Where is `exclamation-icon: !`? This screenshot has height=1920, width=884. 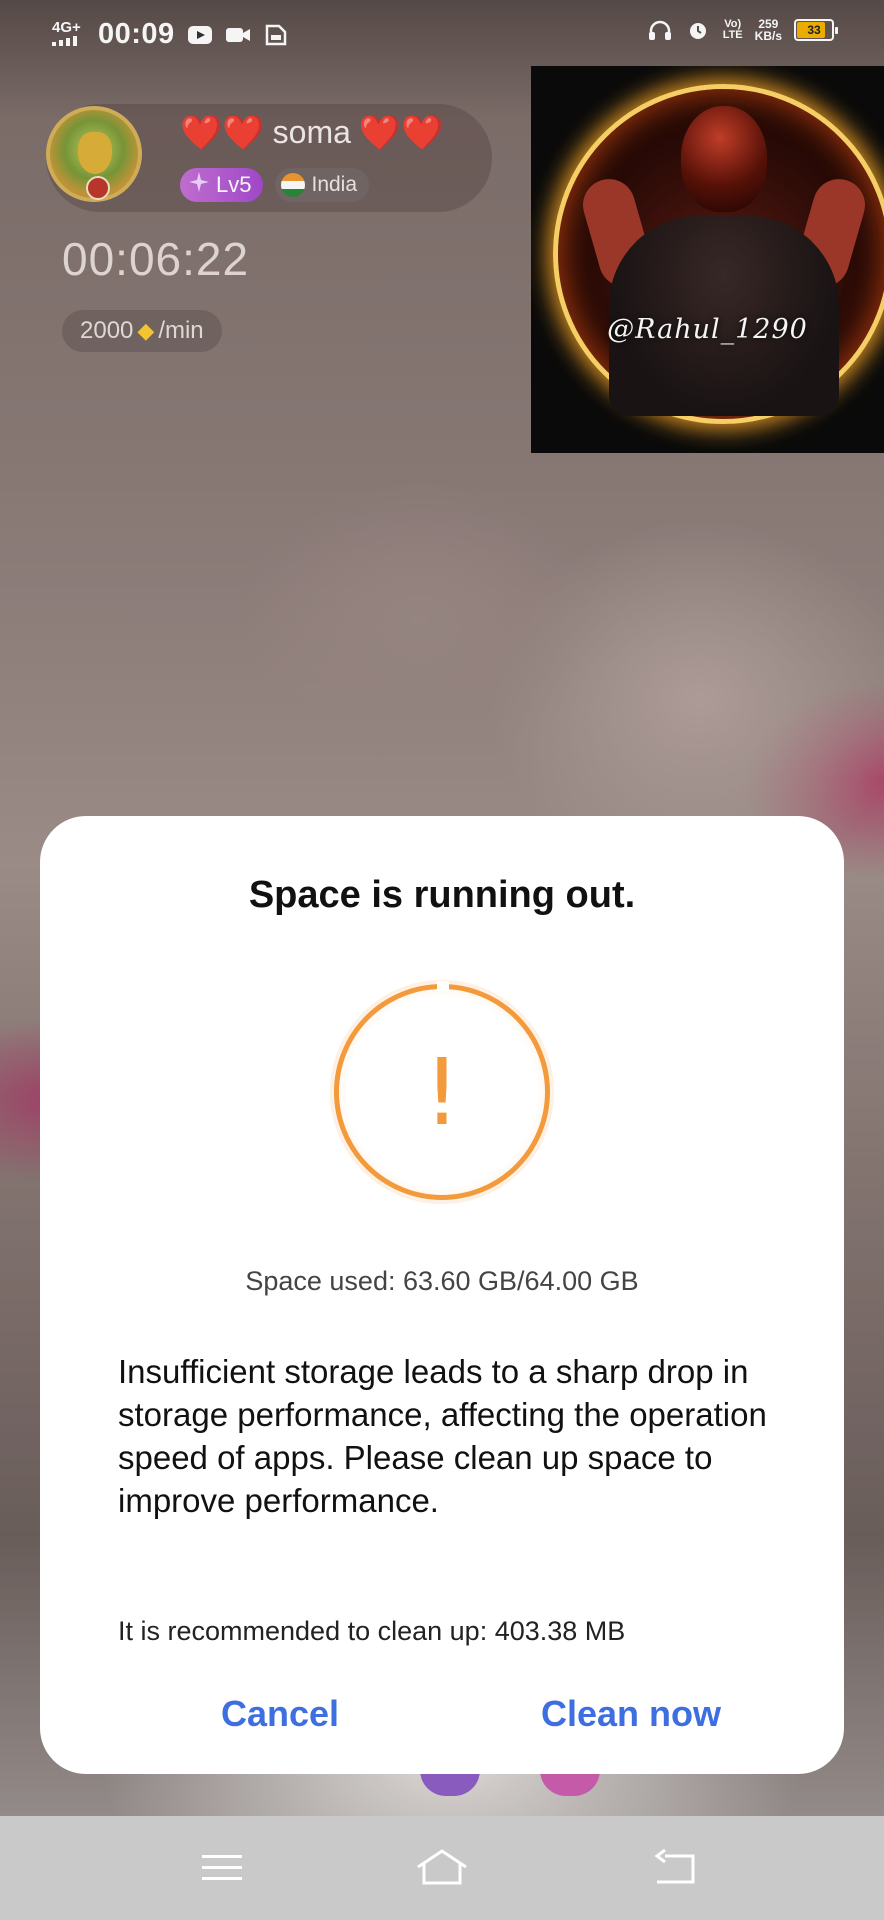
exclamation-icon: ! is located at coordinates (442, 1092).